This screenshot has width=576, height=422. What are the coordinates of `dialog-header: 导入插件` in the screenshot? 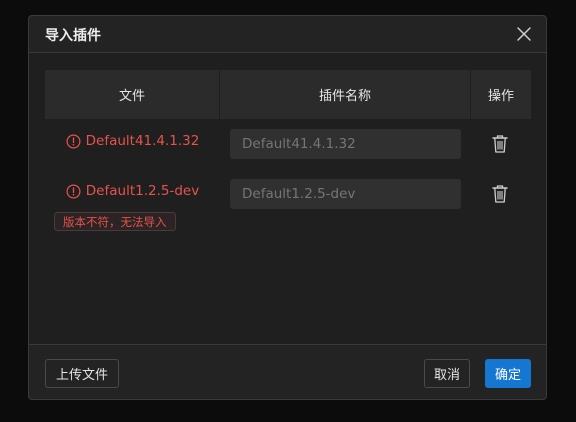 It's located at (287, 34).